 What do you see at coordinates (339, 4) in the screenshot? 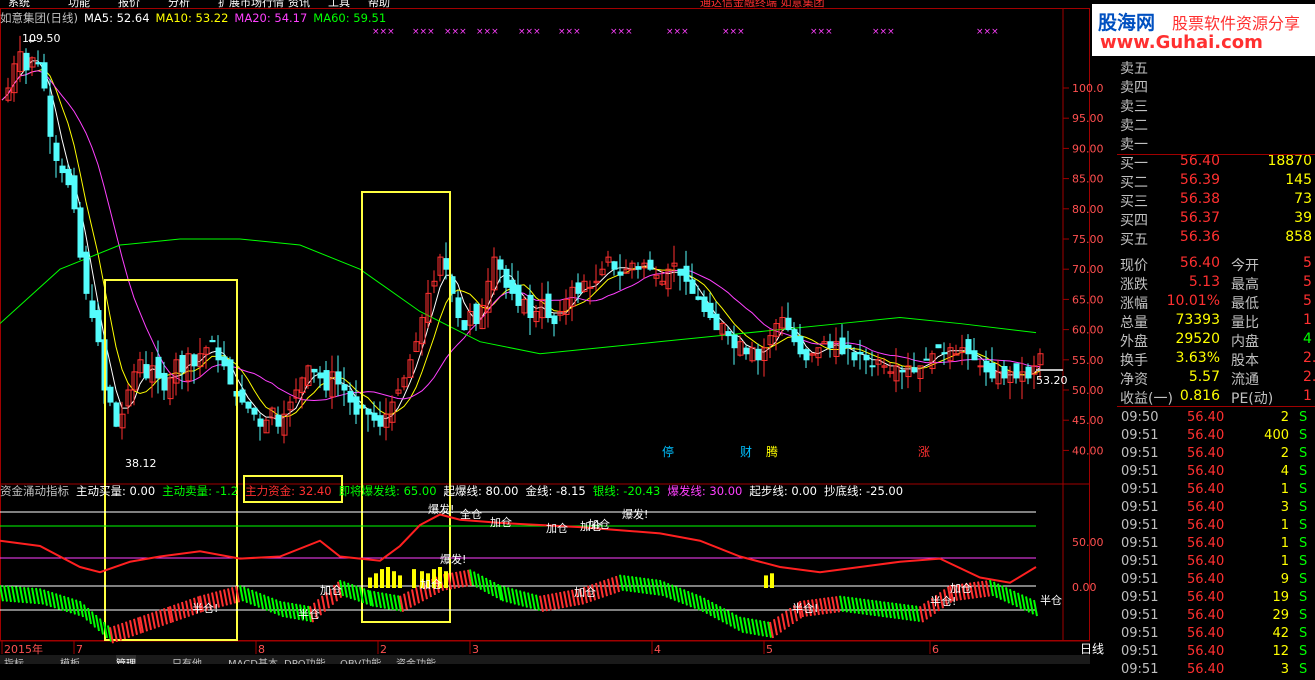
I see `menu-tools: 工具` at bounding box center [339, 4].